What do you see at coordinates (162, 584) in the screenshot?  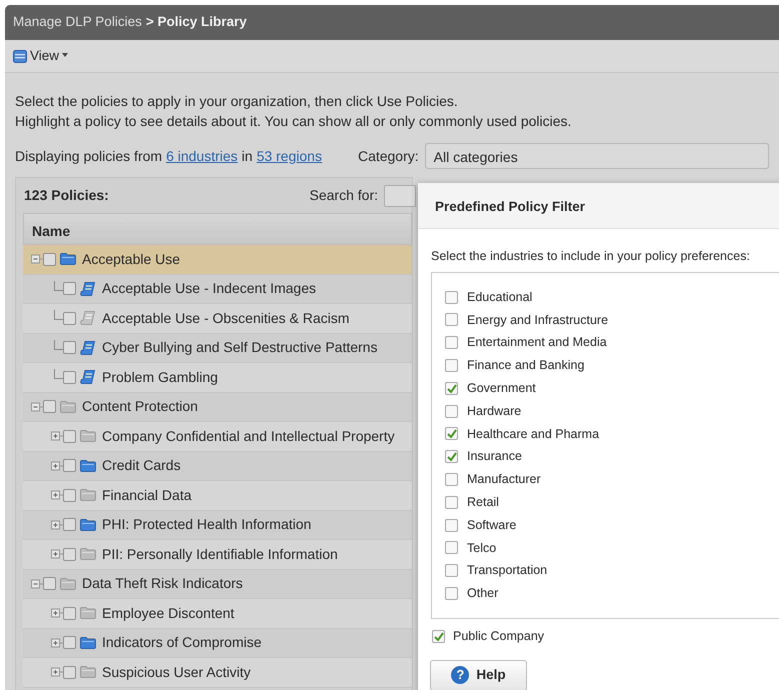 I see `tree-label: Data Theft Risk Indicators` at bounding box center [162, 584].